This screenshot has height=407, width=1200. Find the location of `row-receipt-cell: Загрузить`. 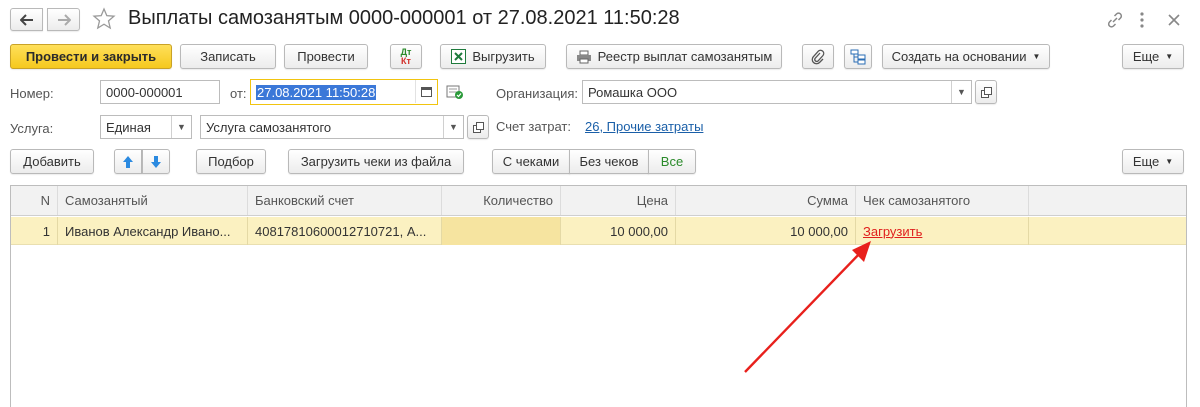

row-receipt-cell: Загрузить is located at coordinates (942, 231).